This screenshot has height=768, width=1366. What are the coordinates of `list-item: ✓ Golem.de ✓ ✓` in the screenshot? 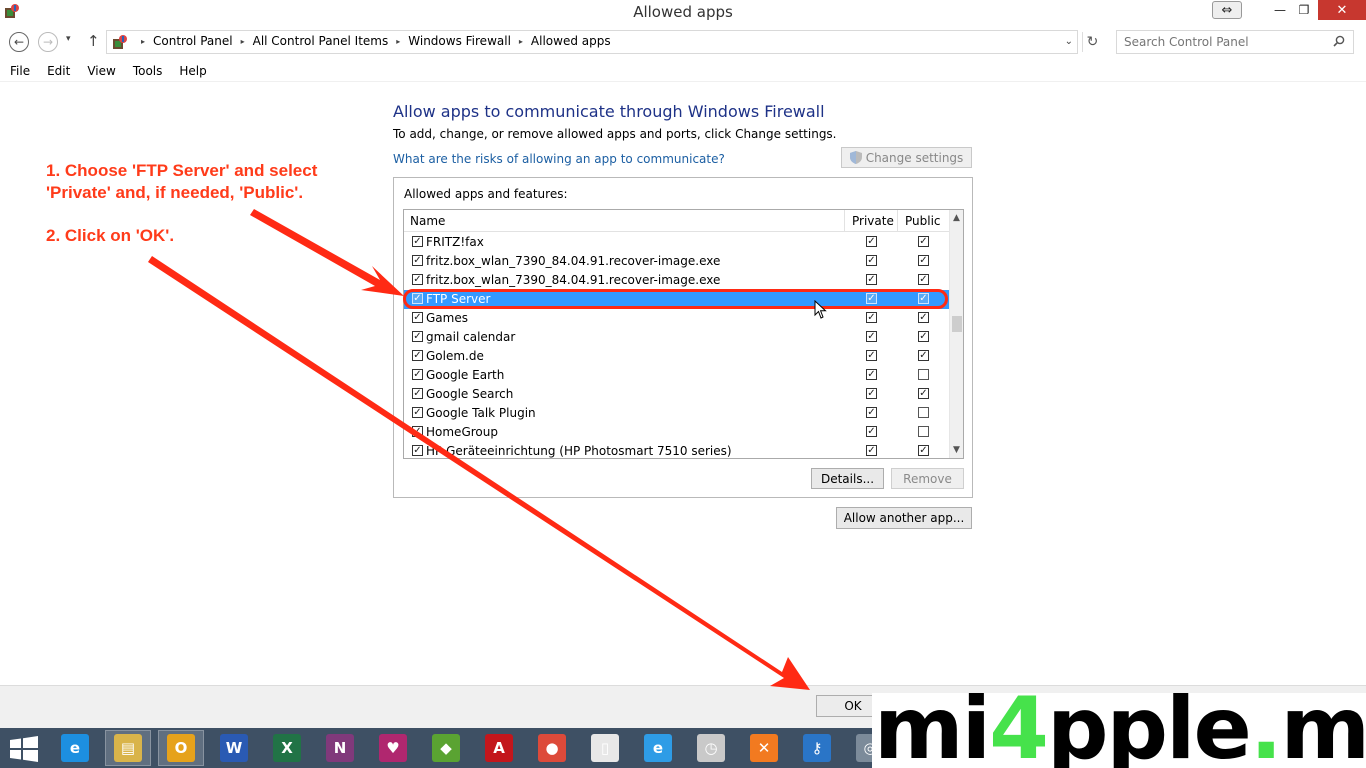 It's located at (676, 356).